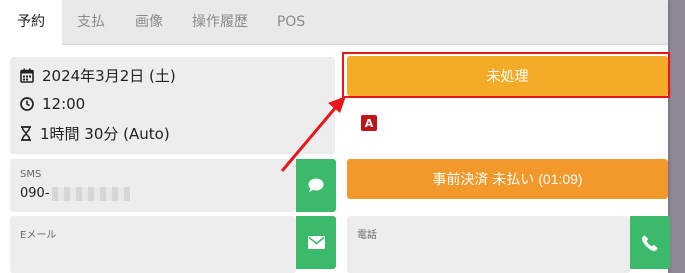 Image resolution: width=685 pixels, height=273 pixels. I want to click on sms-field: SMS 090-, so click(153, 185).